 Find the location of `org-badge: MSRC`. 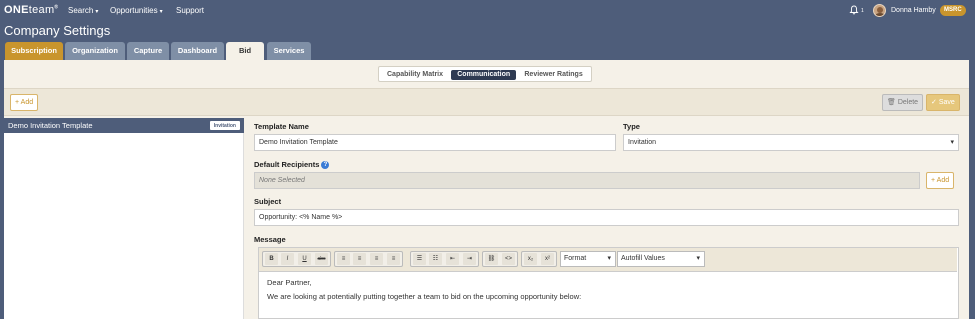

org-badge: MSRC is located at coordinates (953, 10).